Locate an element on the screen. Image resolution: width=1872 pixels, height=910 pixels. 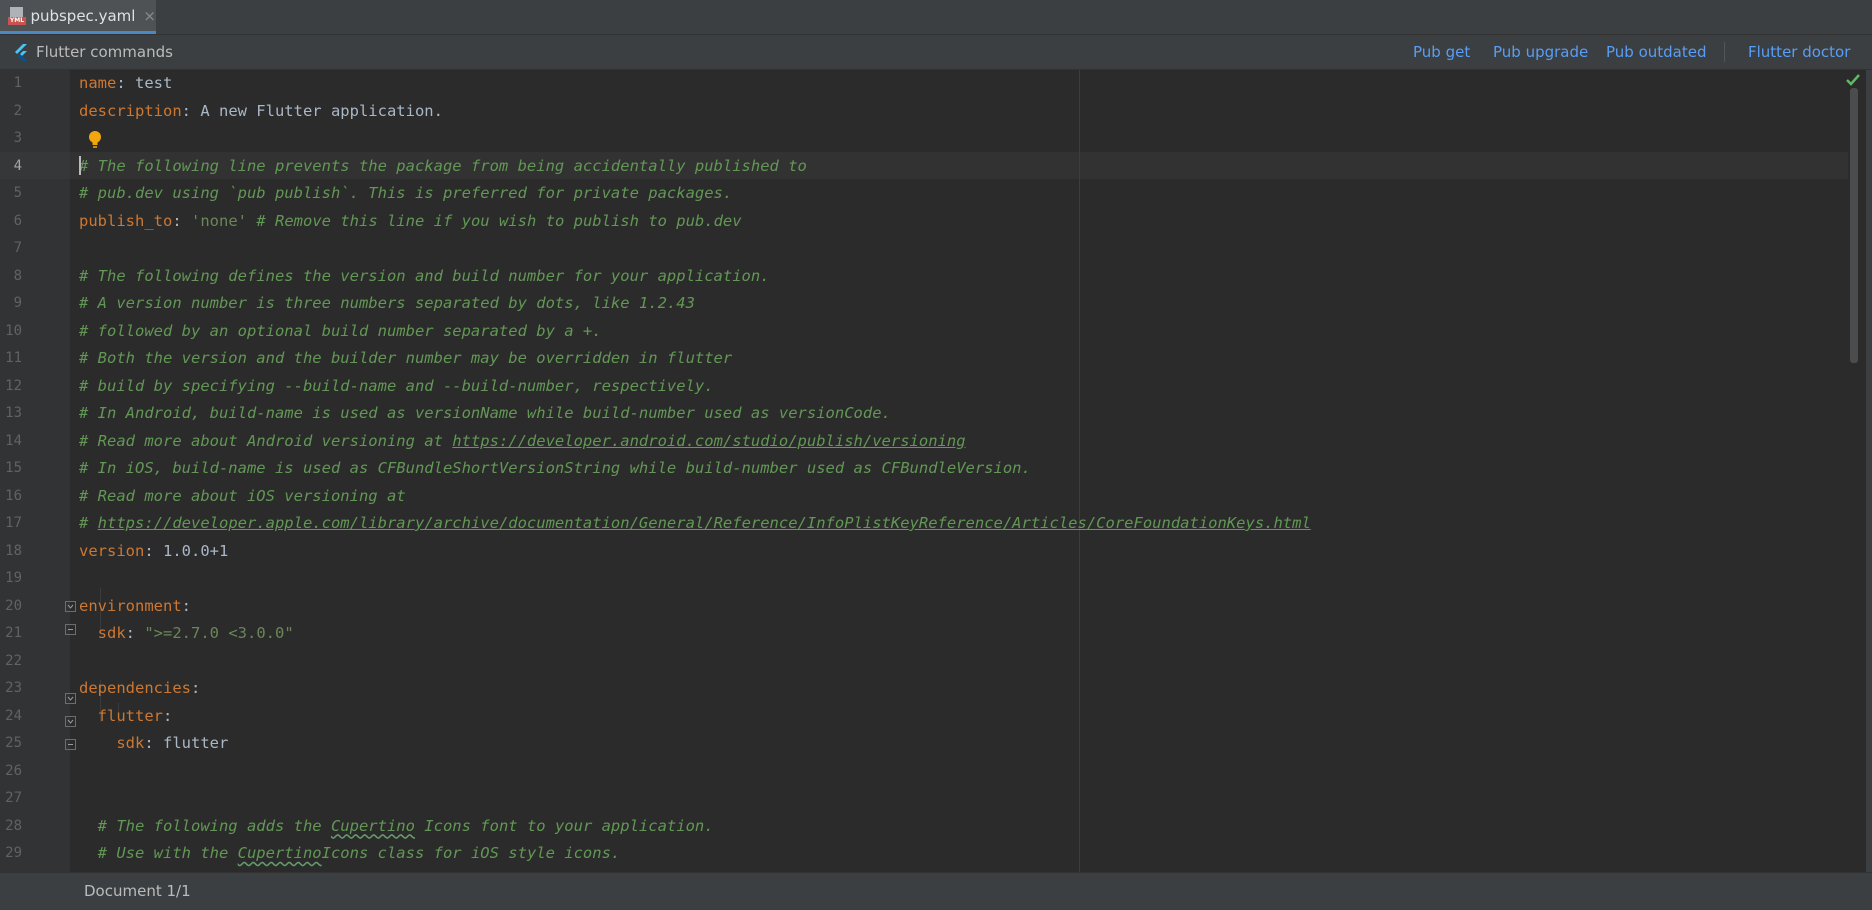
code-line: environment: is located at coordinates (135, 606).